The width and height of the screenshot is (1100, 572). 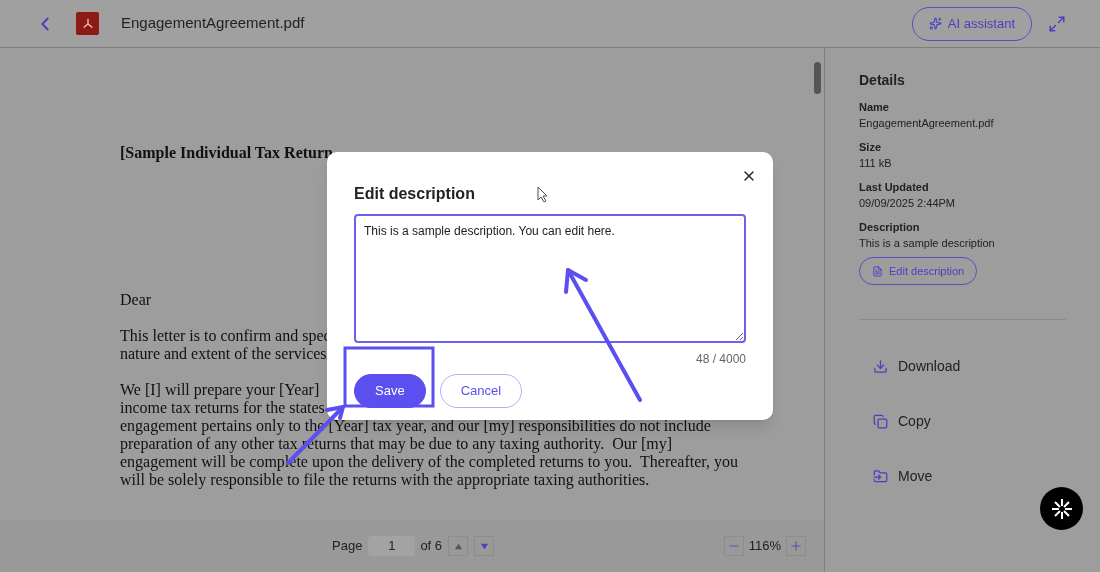 I want to click on cancel-button: Cancel, so click(x=481, y=391).